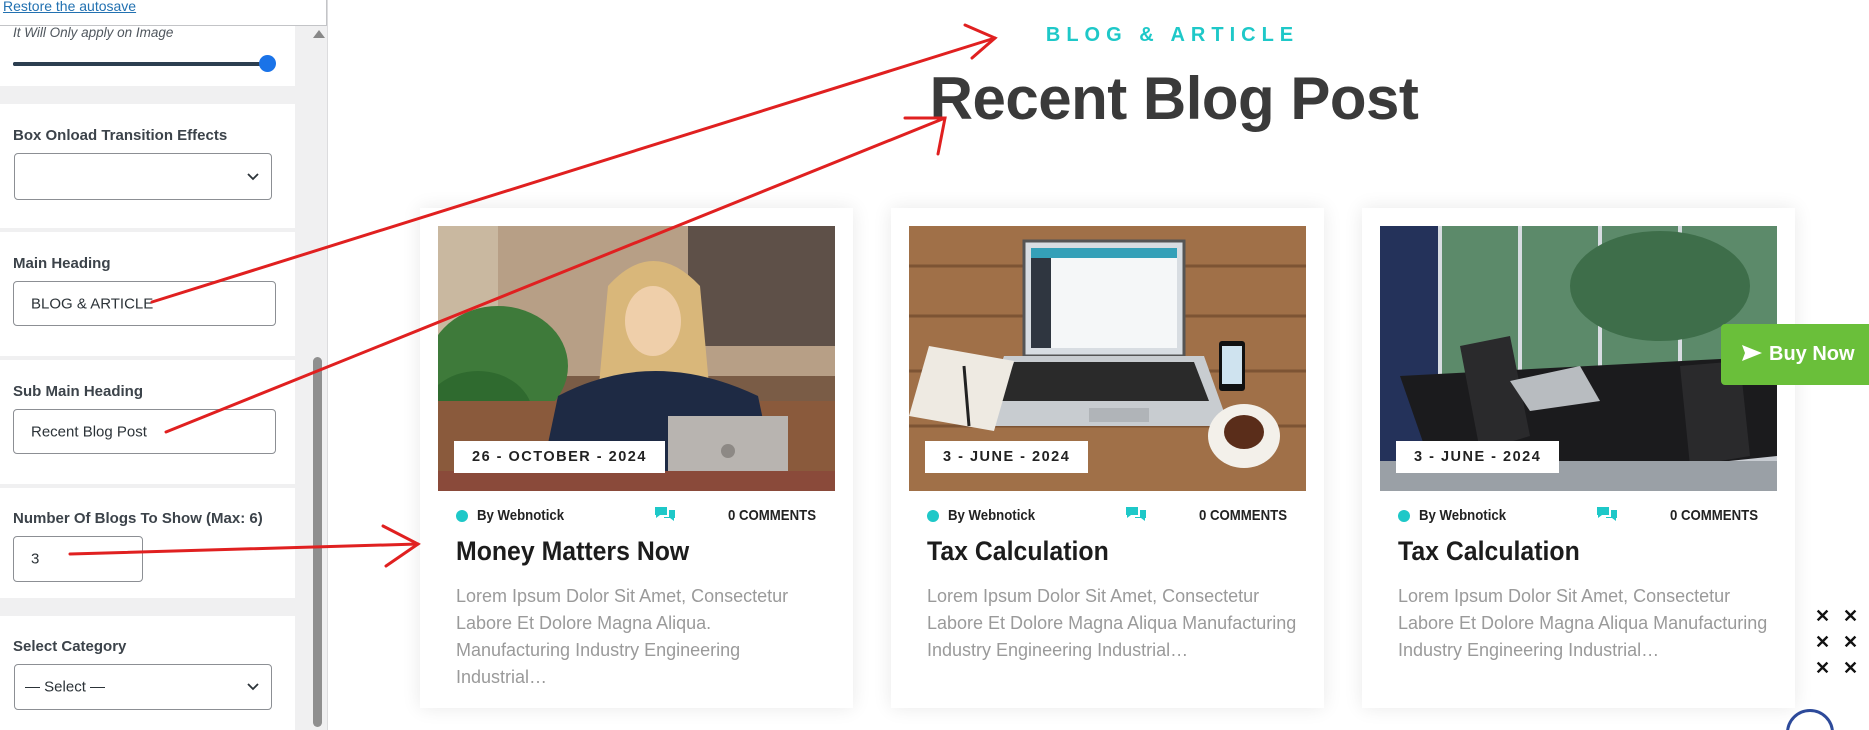 The height and width of the screenshot is (730, 1869). Describe the element at coordinates (70, 646) in the screenshot. I see `category-label: Select Category` at that location.